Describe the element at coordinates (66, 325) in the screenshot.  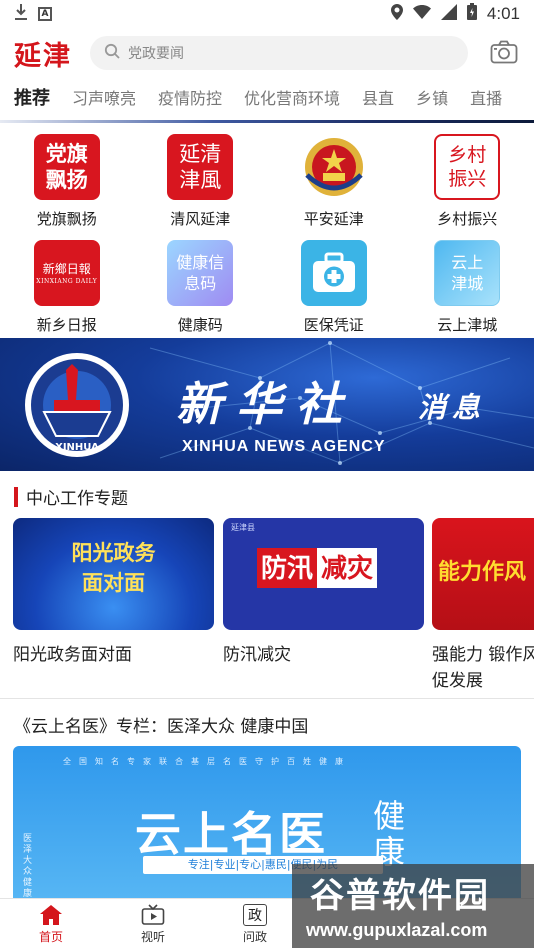
I see `grid-label: 新乡日报` at that location.